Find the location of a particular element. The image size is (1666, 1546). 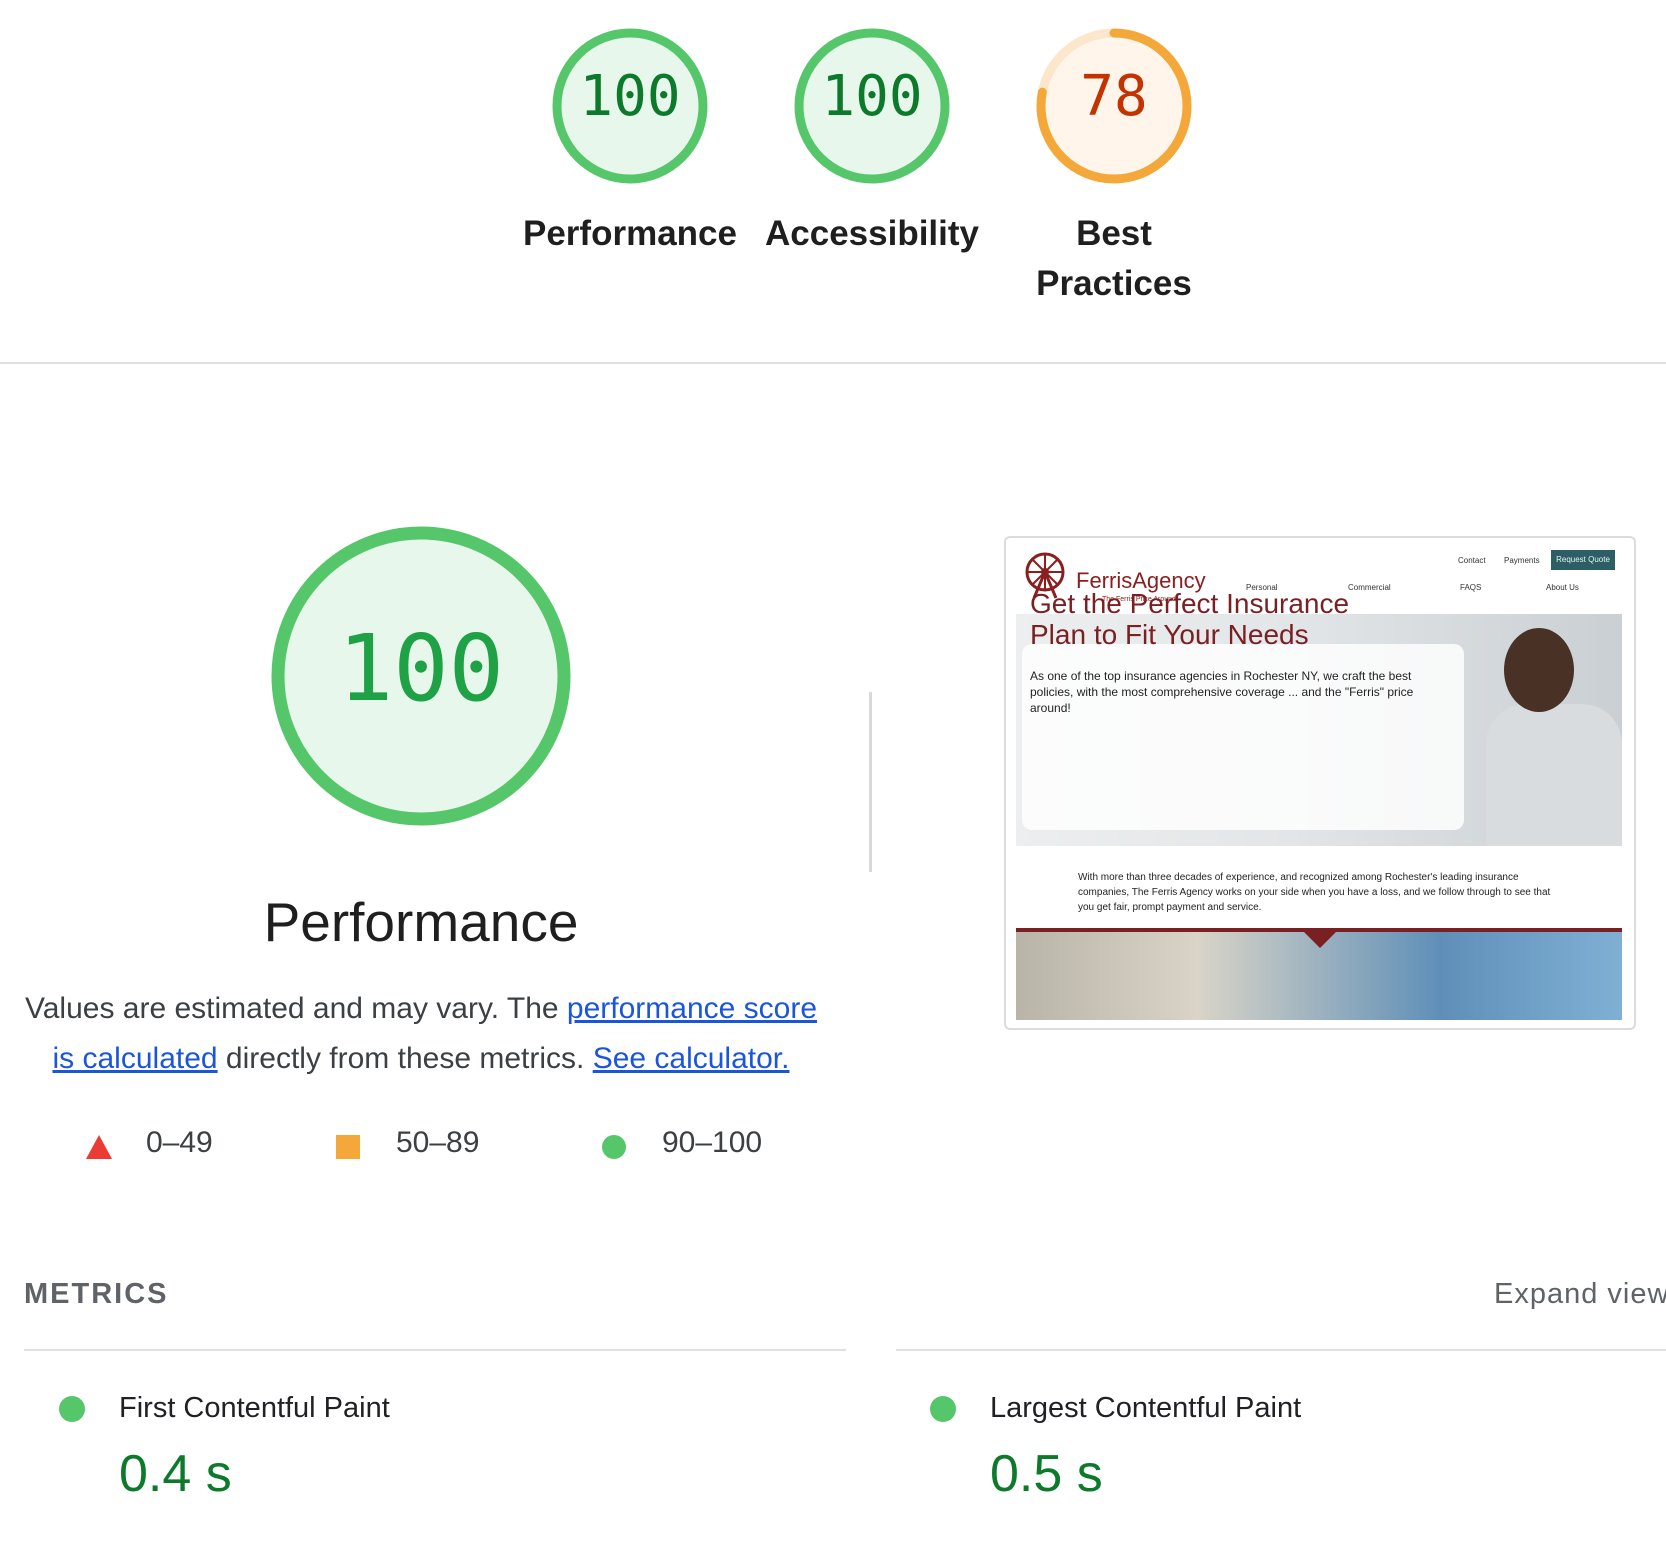

metric-fcp-value: 0.4 s is located at coordinates (175, 1474).